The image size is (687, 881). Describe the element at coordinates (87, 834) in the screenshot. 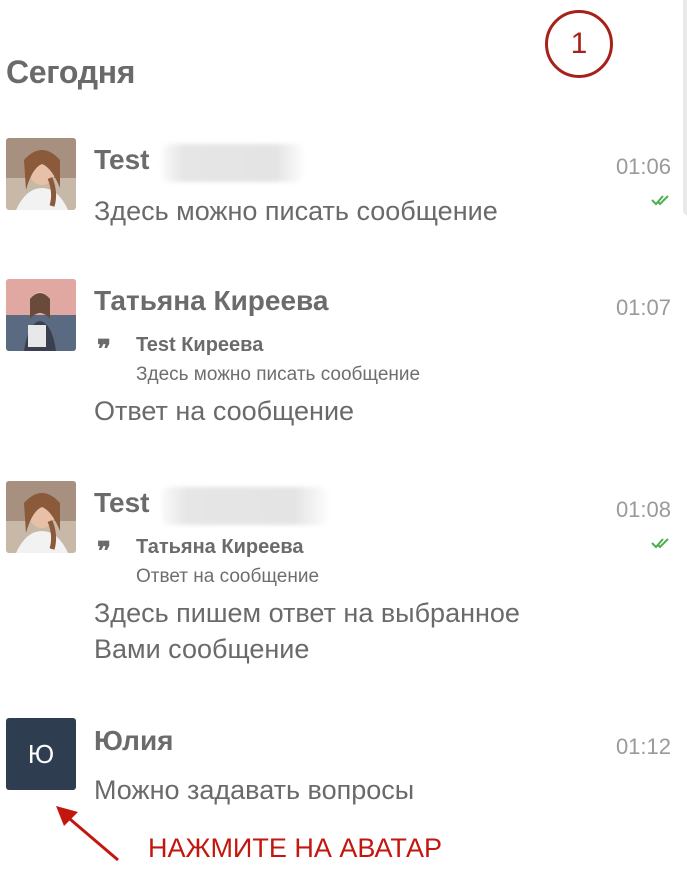

I see `arrow-annotation-icon` at that location.